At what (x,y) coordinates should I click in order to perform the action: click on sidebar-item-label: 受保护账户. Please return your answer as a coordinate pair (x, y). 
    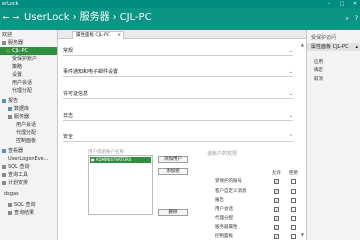
    Looking at the image, I should click on (25, 59).